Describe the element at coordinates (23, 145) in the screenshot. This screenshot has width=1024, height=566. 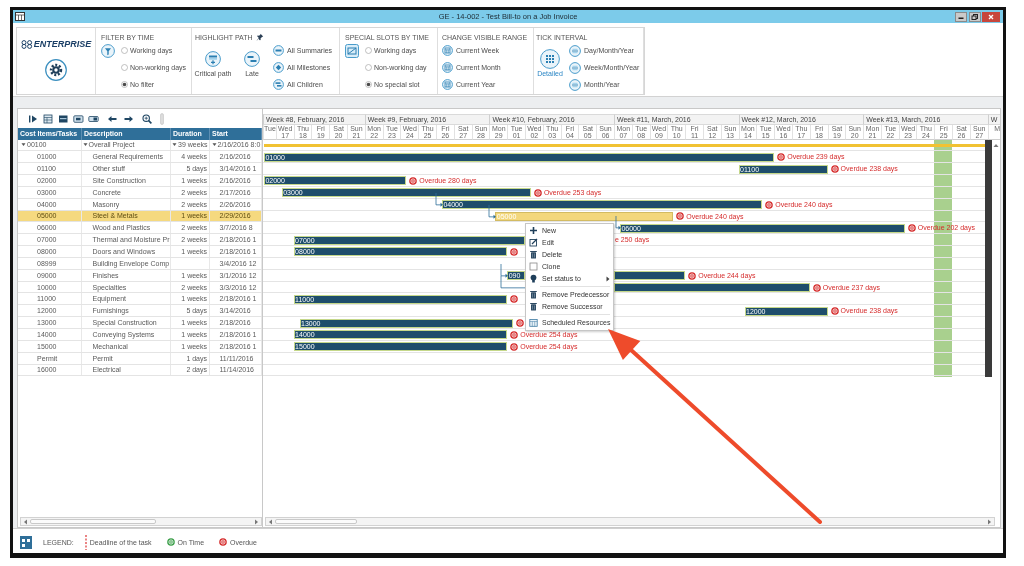
I see `expand-icon` at that location.